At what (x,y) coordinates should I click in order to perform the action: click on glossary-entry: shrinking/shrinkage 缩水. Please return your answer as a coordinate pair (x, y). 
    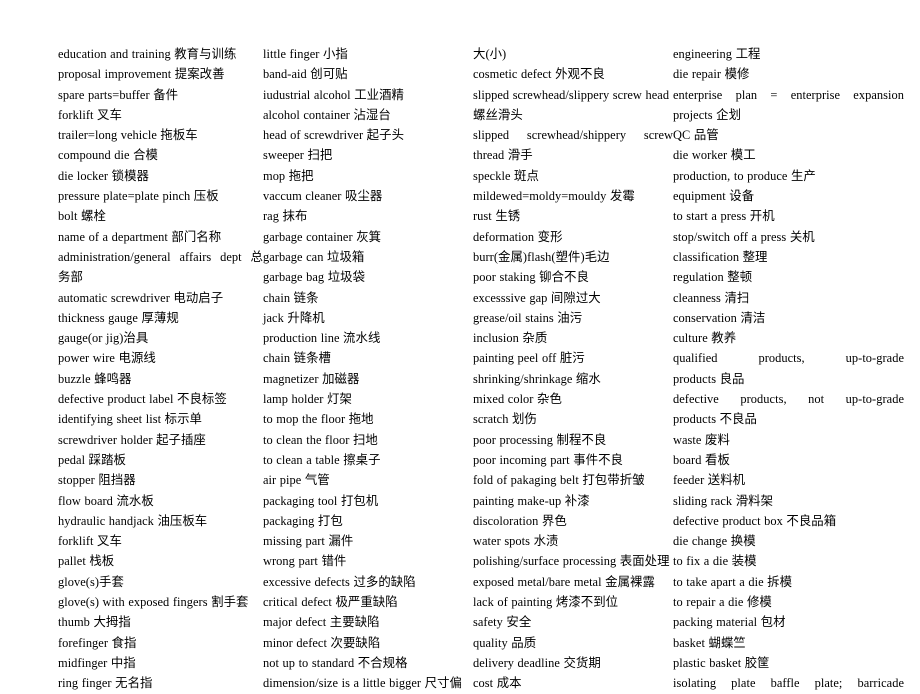
    Looking at the image, I should click on (537, 378).